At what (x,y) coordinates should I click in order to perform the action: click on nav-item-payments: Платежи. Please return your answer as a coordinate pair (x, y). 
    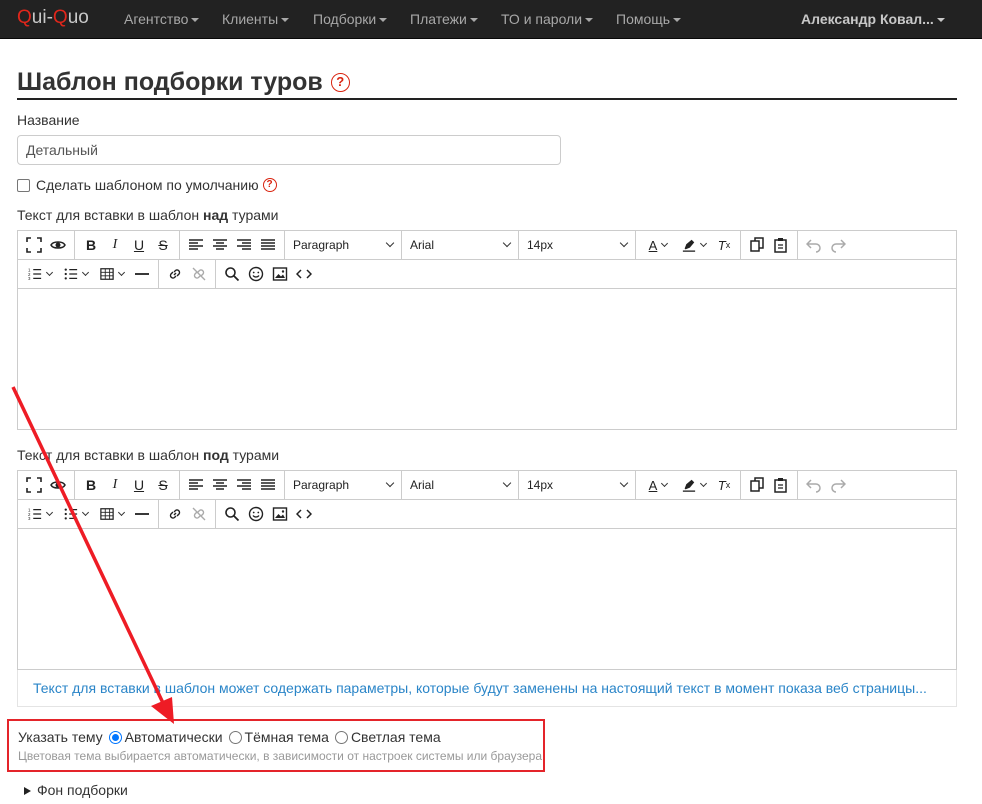
    Looking at the image, I should click on (444, 19).